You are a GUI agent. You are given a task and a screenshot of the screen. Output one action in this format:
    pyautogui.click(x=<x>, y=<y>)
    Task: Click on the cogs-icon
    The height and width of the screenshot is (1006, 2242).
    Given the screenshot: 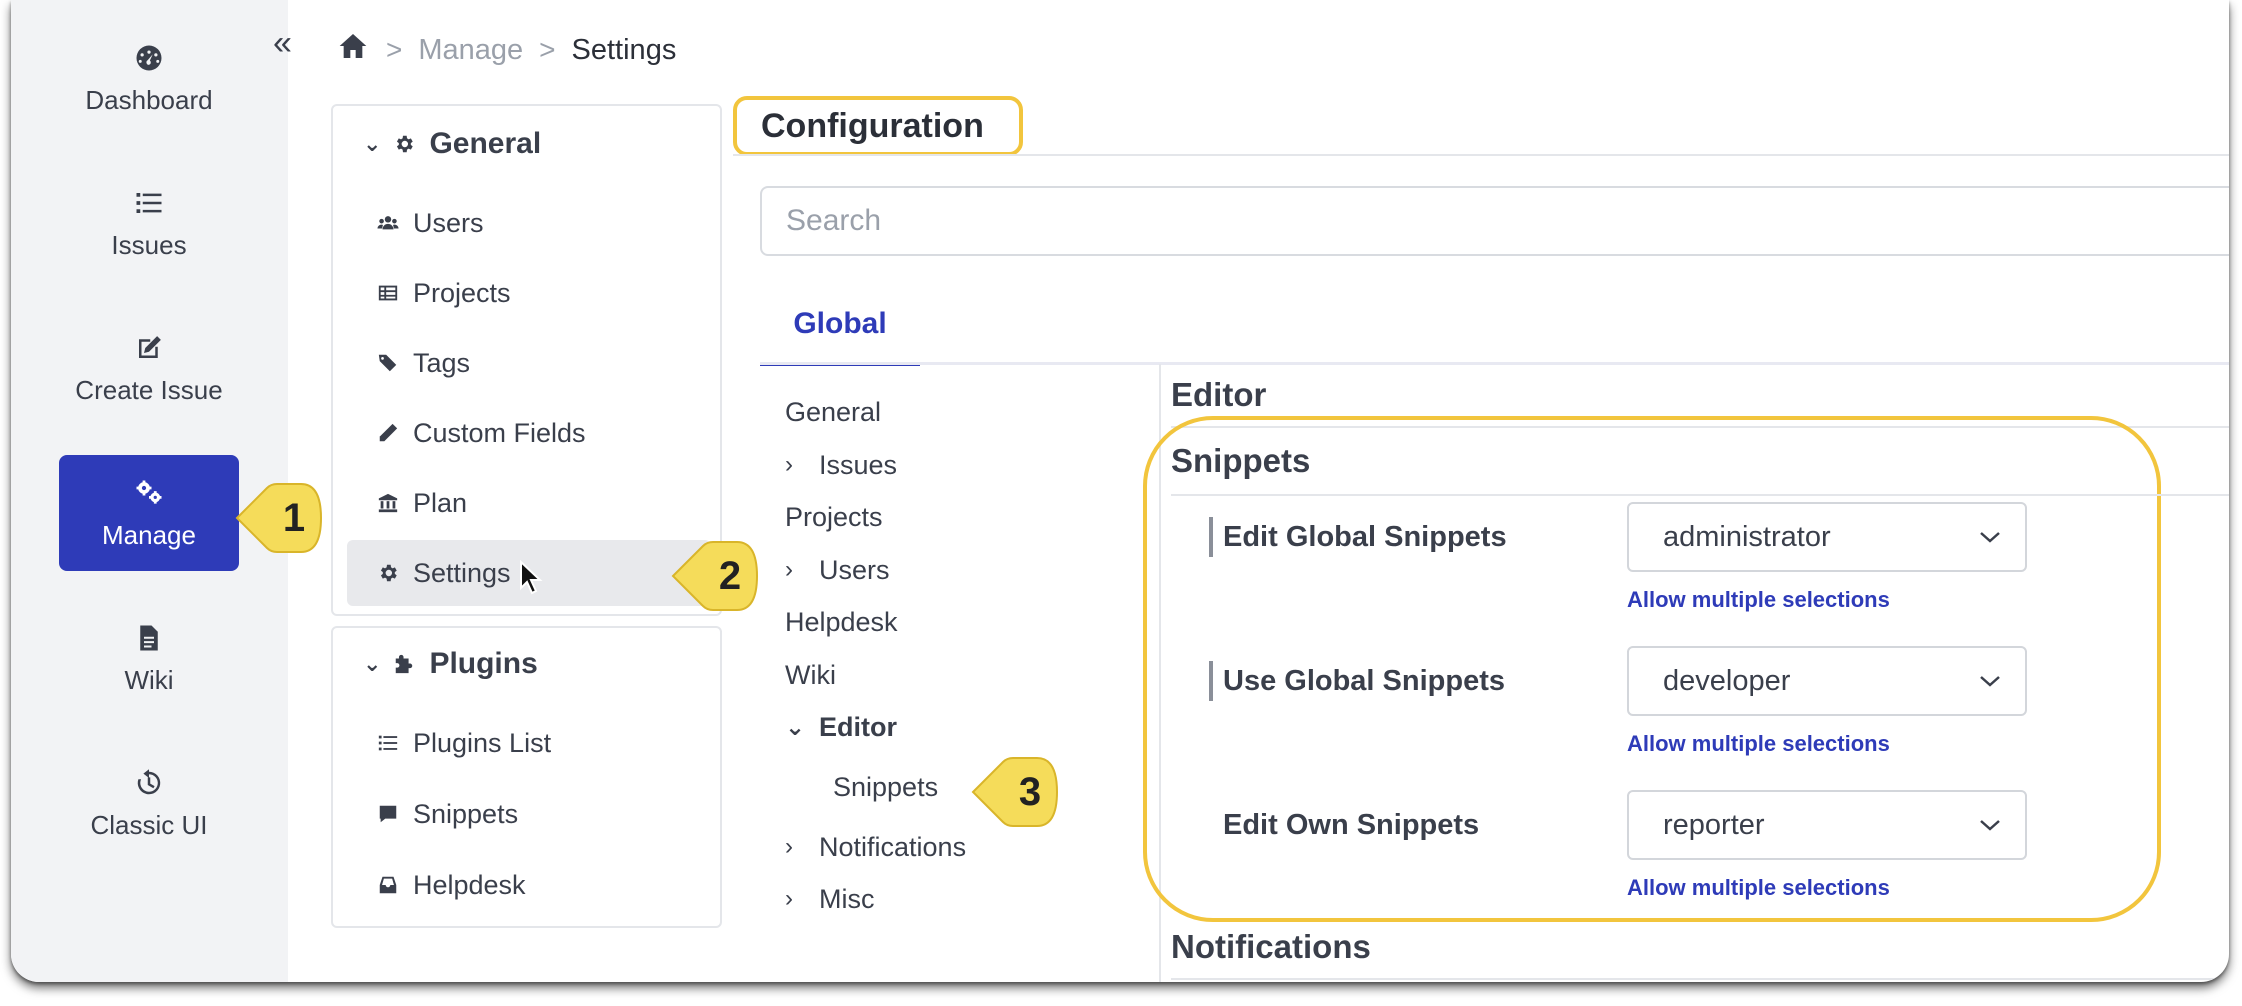 What is the action you would take?
    pyautogui.click(x=149, y=493)
    